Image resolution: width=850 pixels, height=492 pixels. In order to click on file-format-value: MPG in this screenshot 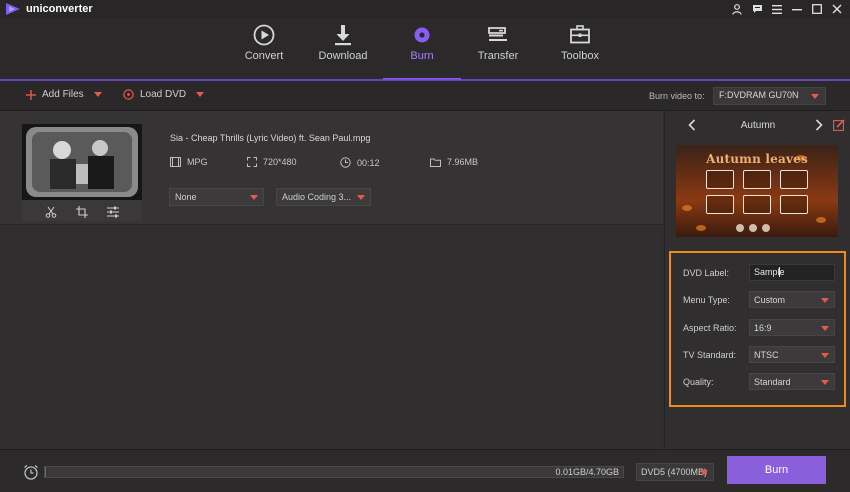, I will do `click(197, 162)`.